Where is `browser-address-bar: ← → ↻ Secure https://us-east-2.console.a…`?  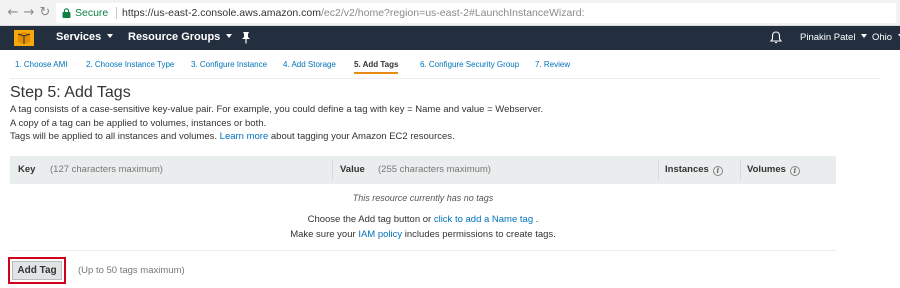
browser-address-bar: ← → ↻ Secure https://us-east-2.console.a… is located at coordinates (450, 13).